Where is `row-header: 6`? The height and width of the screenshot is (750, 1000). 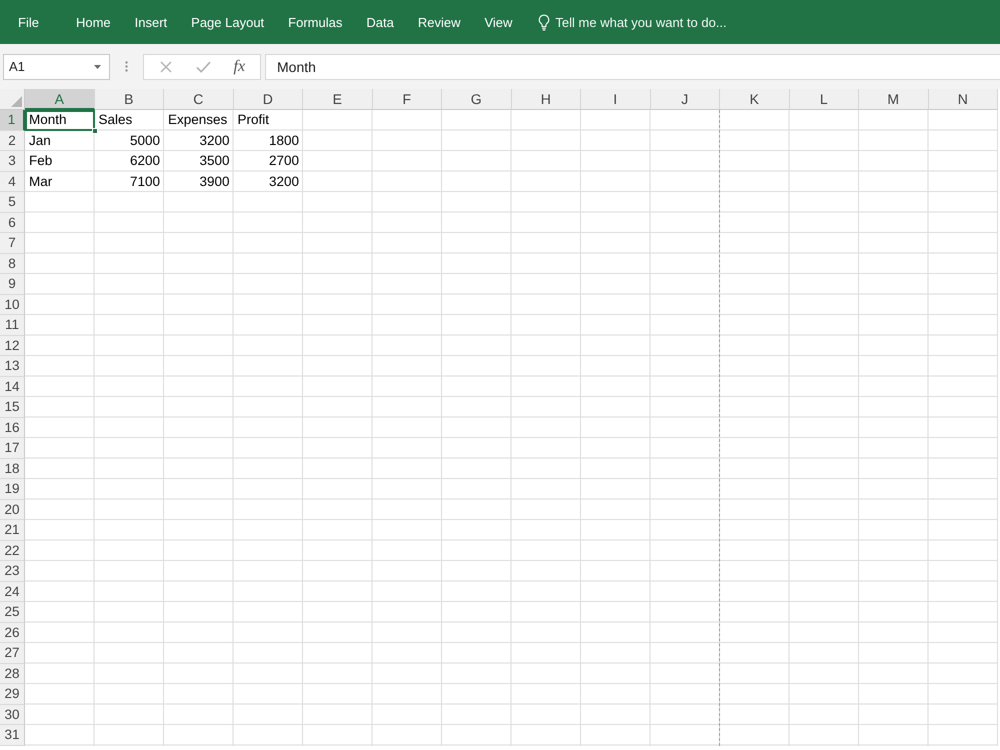
row-header: 6 is located at coordinates (12, 222).